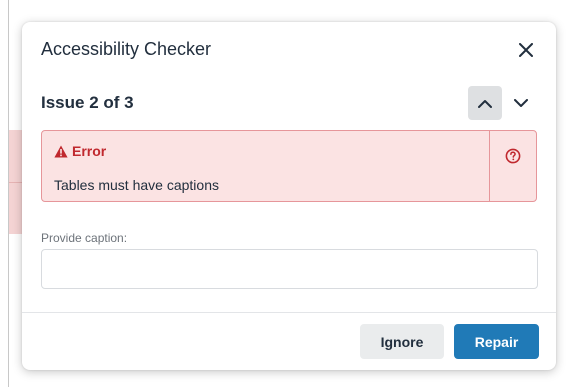  I want to click on chevron-up-icon, so click(485, 103).